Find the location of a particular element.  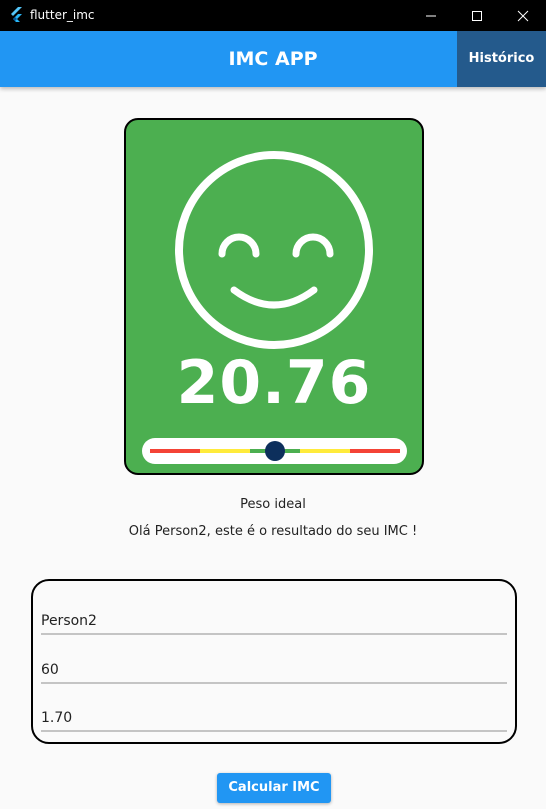

minimize-icon is located at coordinates (431, 15).